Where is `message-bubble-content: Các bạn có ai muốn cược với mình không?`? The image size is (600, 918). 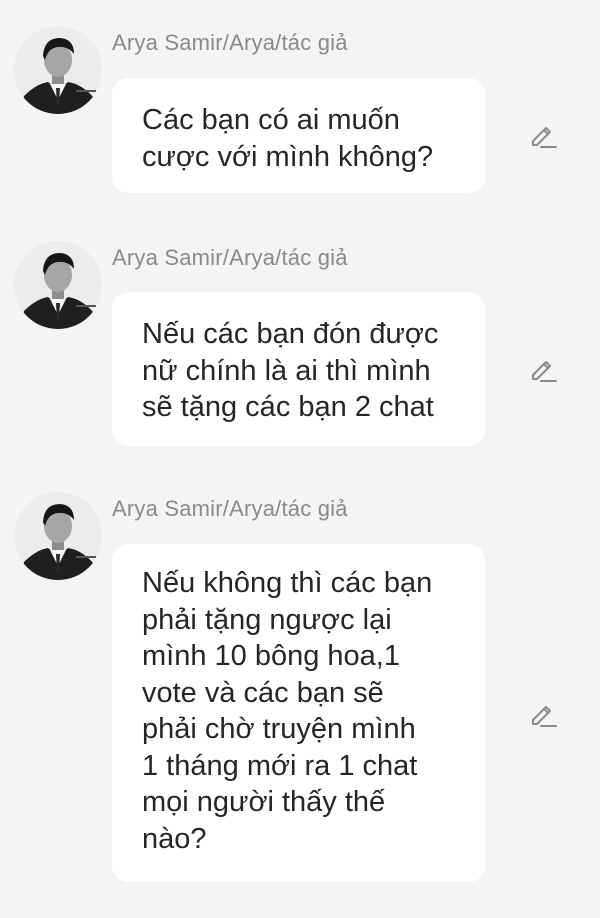
message-bubble-content: Các bạn có ai muốn cược với mình không? is located at coordinates (298, 135).